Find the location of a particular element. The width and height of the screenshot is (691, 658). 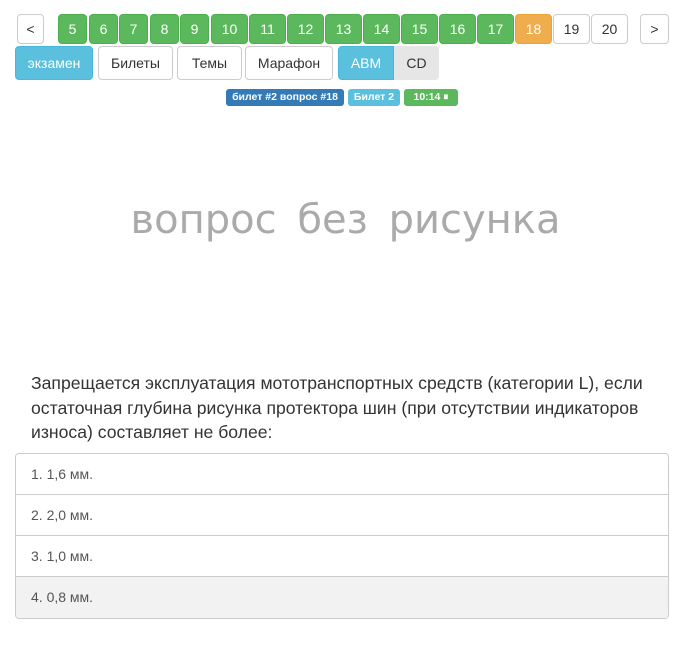

page-button-6: 6 is located at coordinates (103, 29).